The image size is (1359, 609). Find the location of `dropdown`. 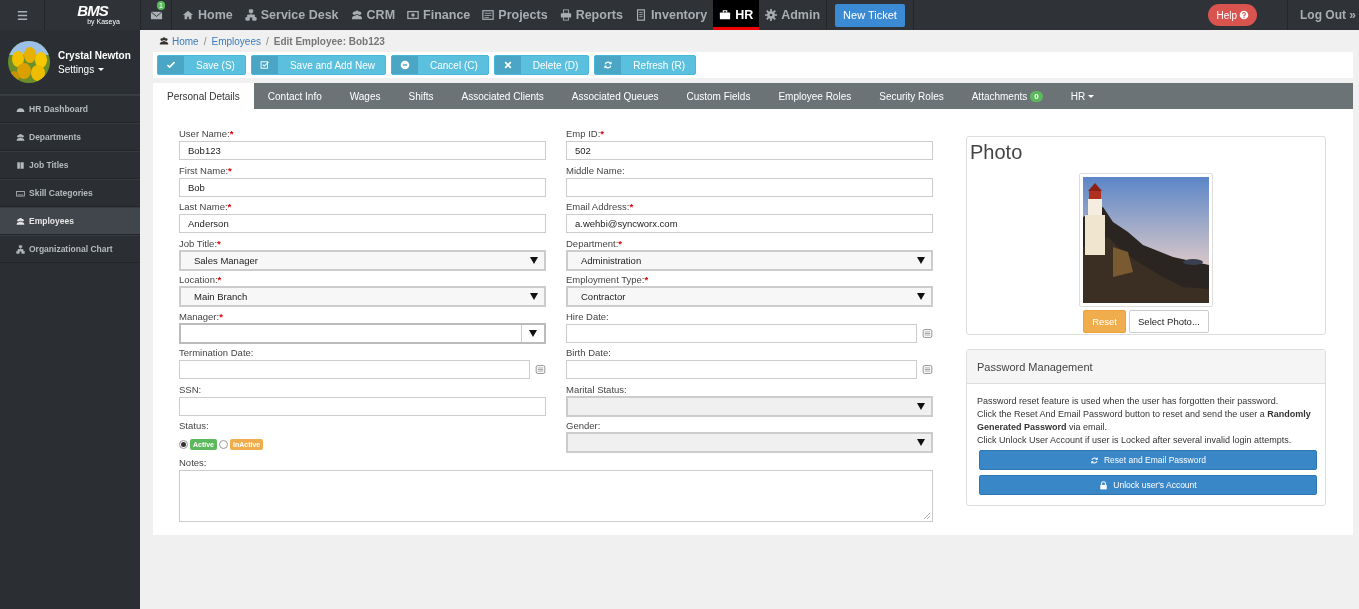

dropdown is located at coordinates (362, 333).